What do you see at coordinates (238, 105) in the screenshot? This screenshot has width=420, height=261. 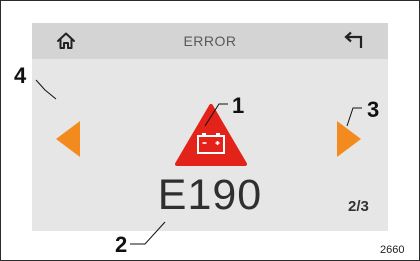 I see `callout-1: 1` at bounding box center [238, 105].